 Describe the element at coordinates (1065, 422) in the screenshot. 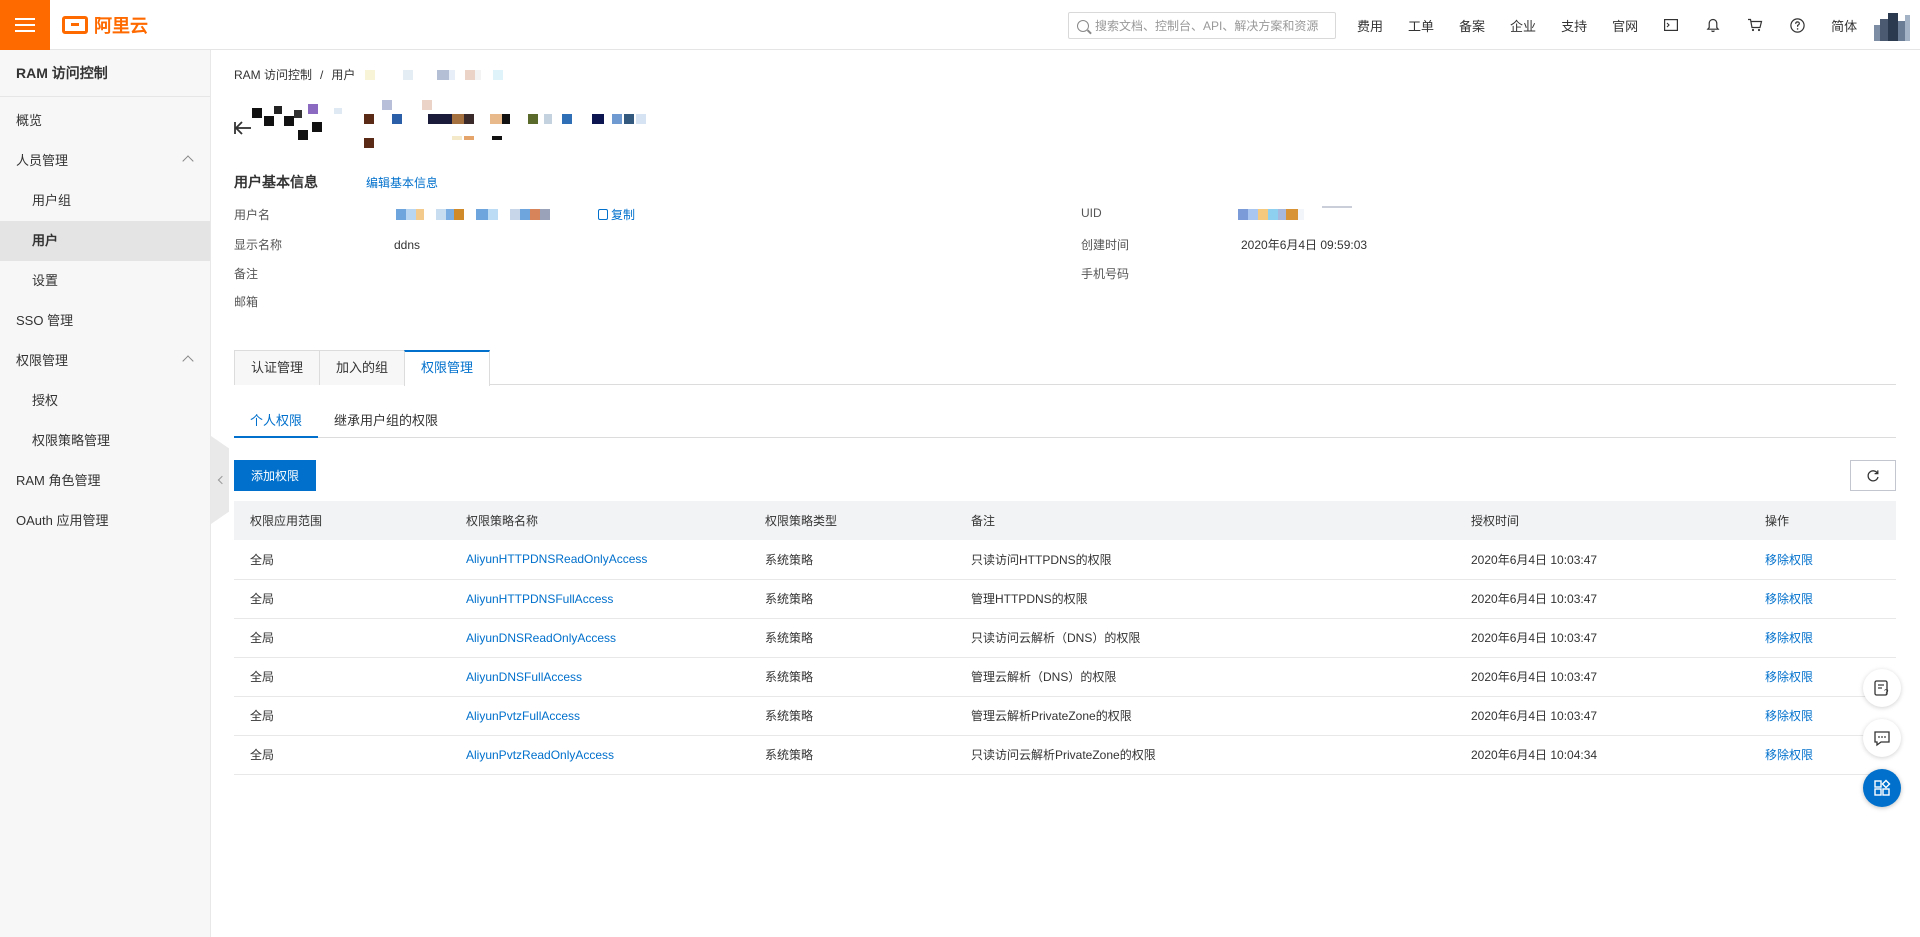

I see `permission-subtabs: 个人权限 继承用户组的权限` at that location.